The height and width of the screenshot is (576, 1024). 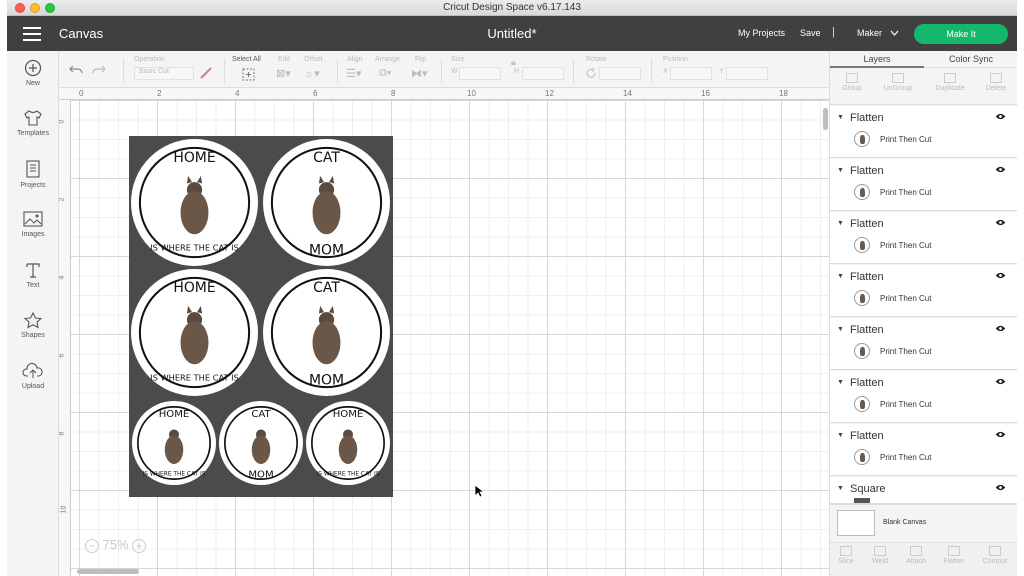 I want to click on document-title: Untitled*, so click(x=511, y=33).